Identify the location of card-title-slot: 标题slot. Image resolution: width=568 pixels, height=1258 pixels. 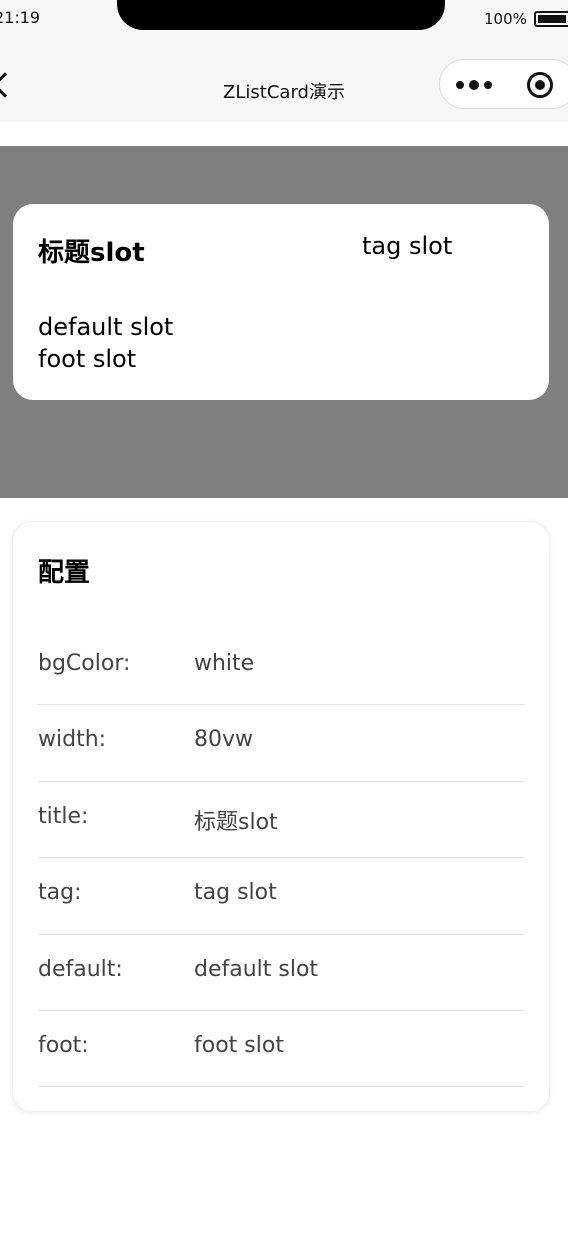
(91, 253).